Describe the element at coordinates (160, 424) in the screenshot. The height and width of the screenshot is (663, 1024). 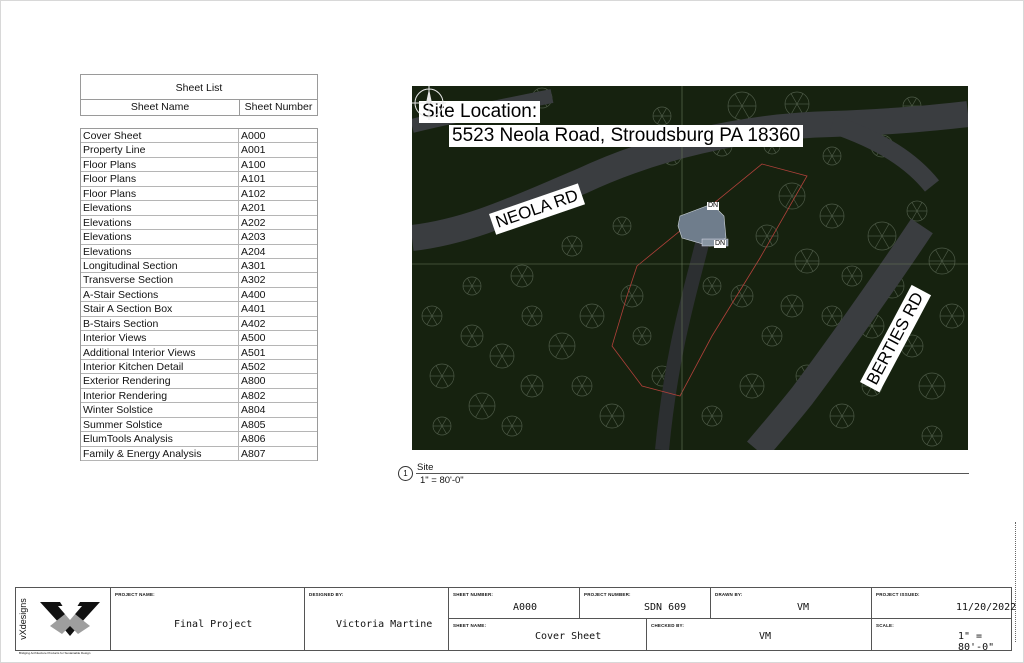
I see `sheet-name-cell: Summer Solstice` at that location.